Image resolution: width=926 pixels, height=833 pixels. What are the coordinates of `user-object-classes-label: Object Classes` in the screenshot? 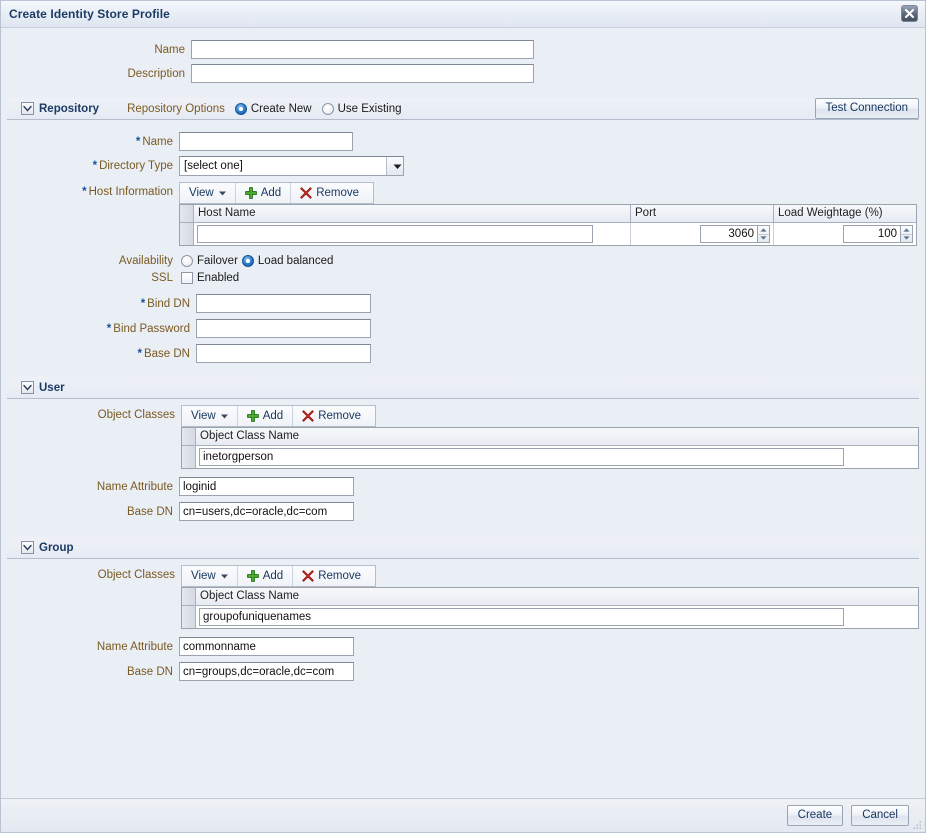 It's located at (136, 415).